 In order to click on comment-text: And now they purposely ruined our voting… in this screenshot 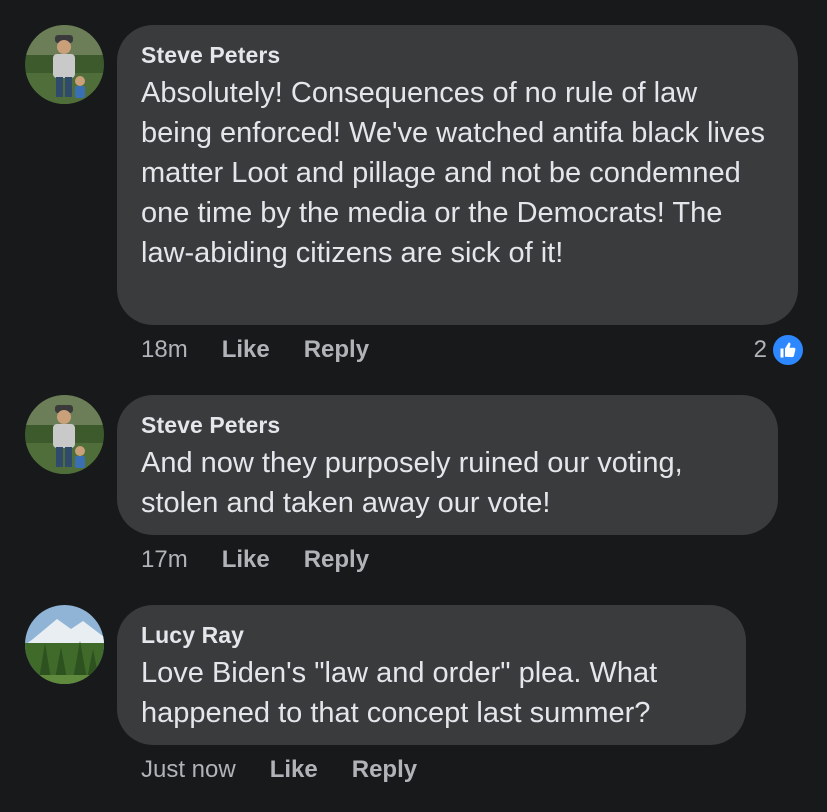, I will do `click(412, 483)`.